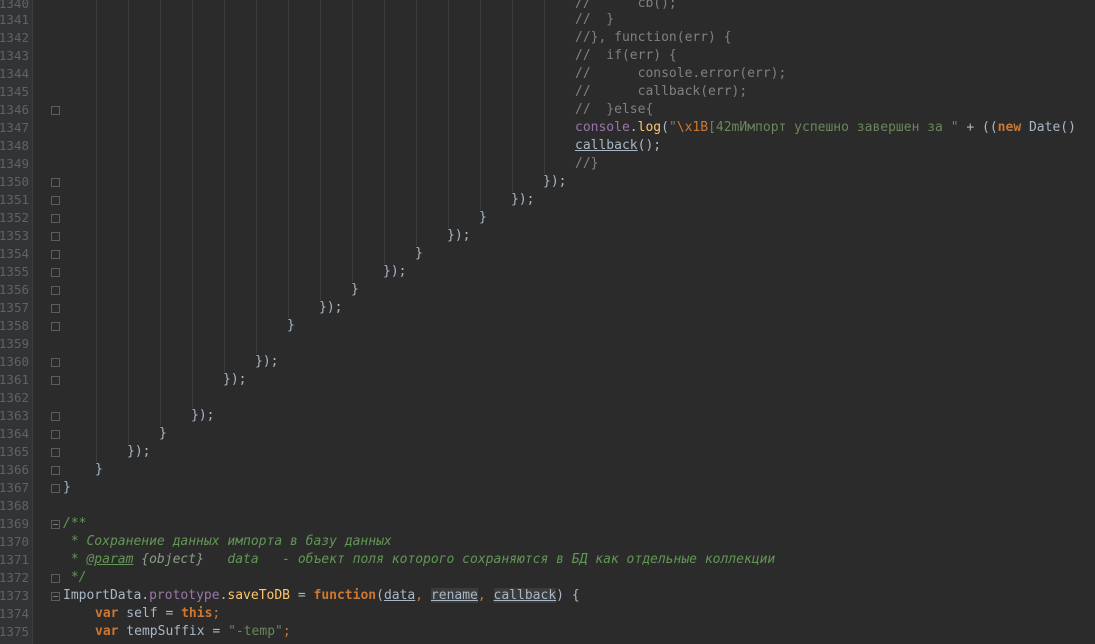  I want to click on console-object: console, so click(602, 127).